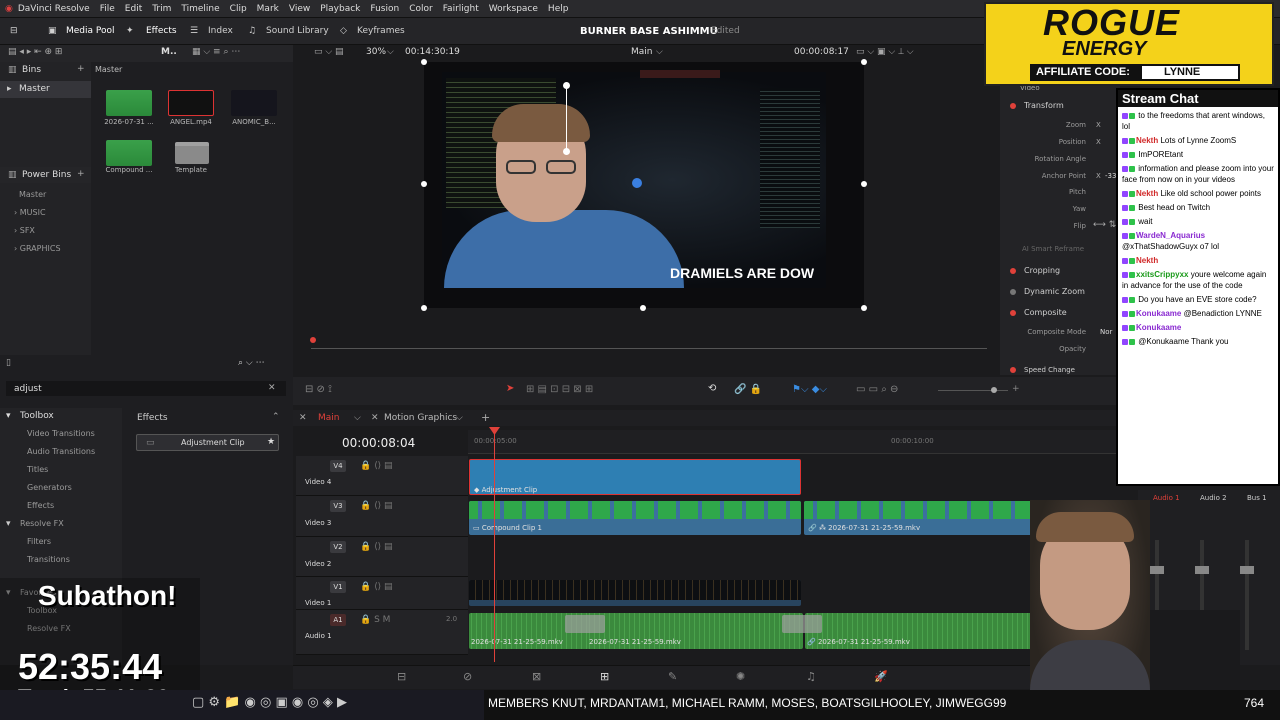 The image size is (1280, 720). What do you see at coordinates (1037, 105) in the screenshot?
I see `inspector-transform: Transform` at bounding box center [1037, 105].